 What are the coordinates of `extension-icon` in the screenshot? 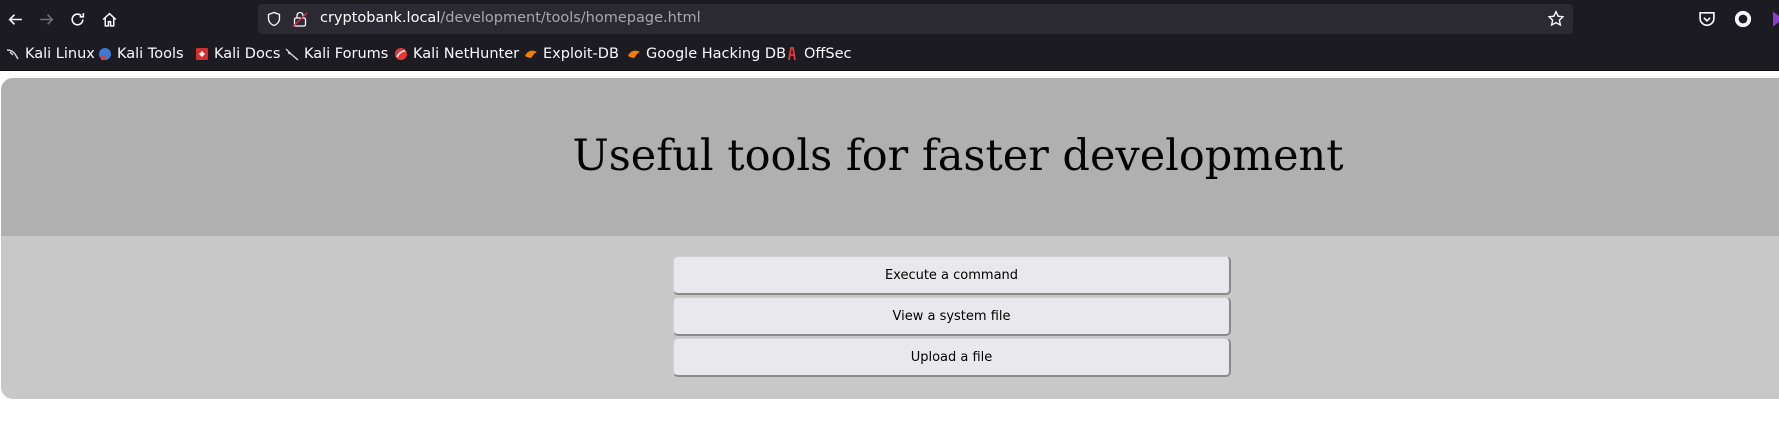 It's located at (1743, 19).